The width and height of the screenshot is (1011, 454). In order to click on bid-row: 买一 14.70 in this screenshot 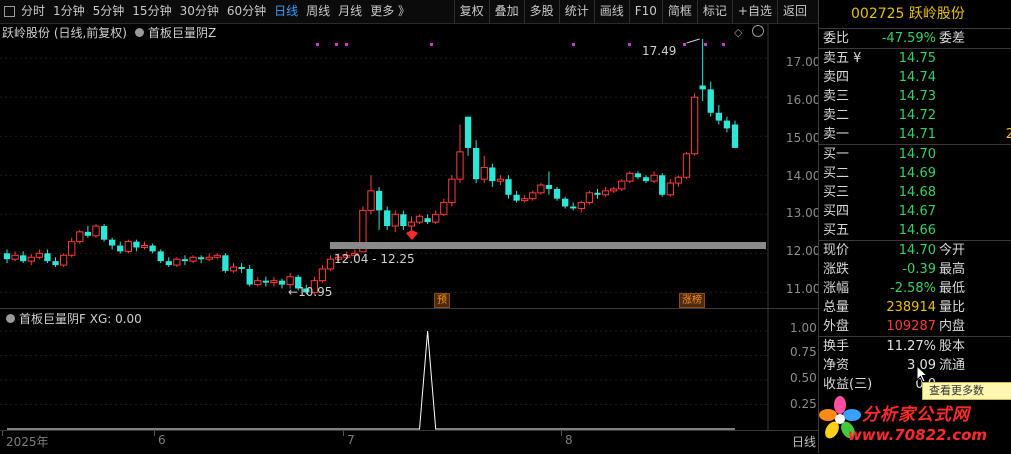, I will do `click(915, 154)`.